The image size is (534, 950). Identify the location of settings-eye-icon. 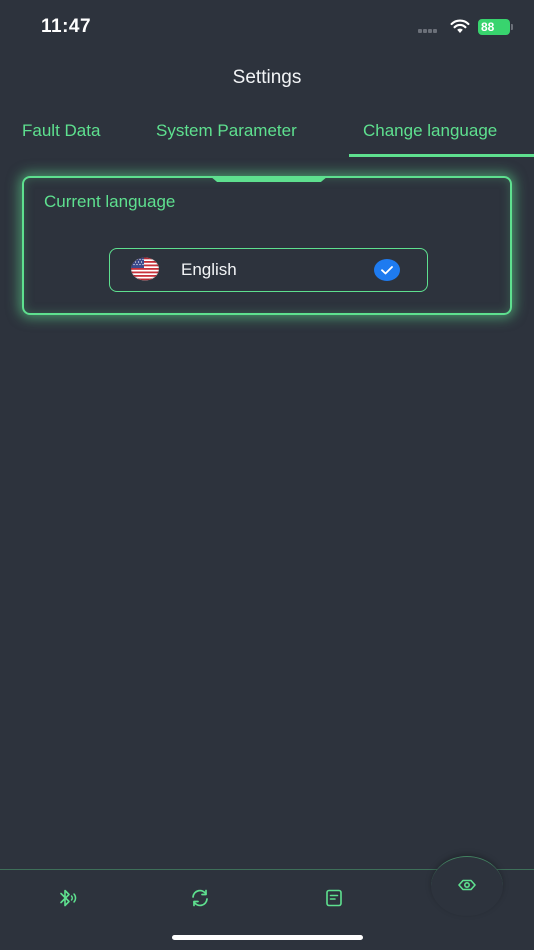
(467, 885).